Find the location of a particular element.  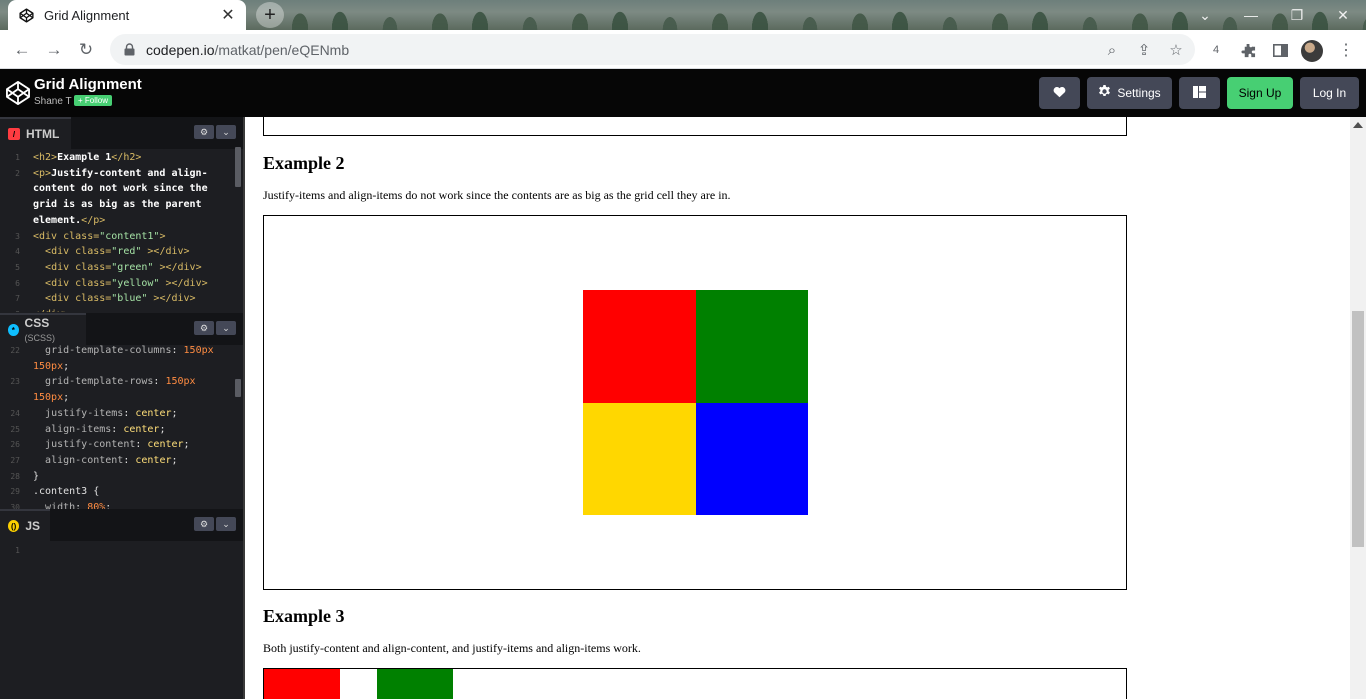

grid-cell-red is located at coordinates (639, 346).